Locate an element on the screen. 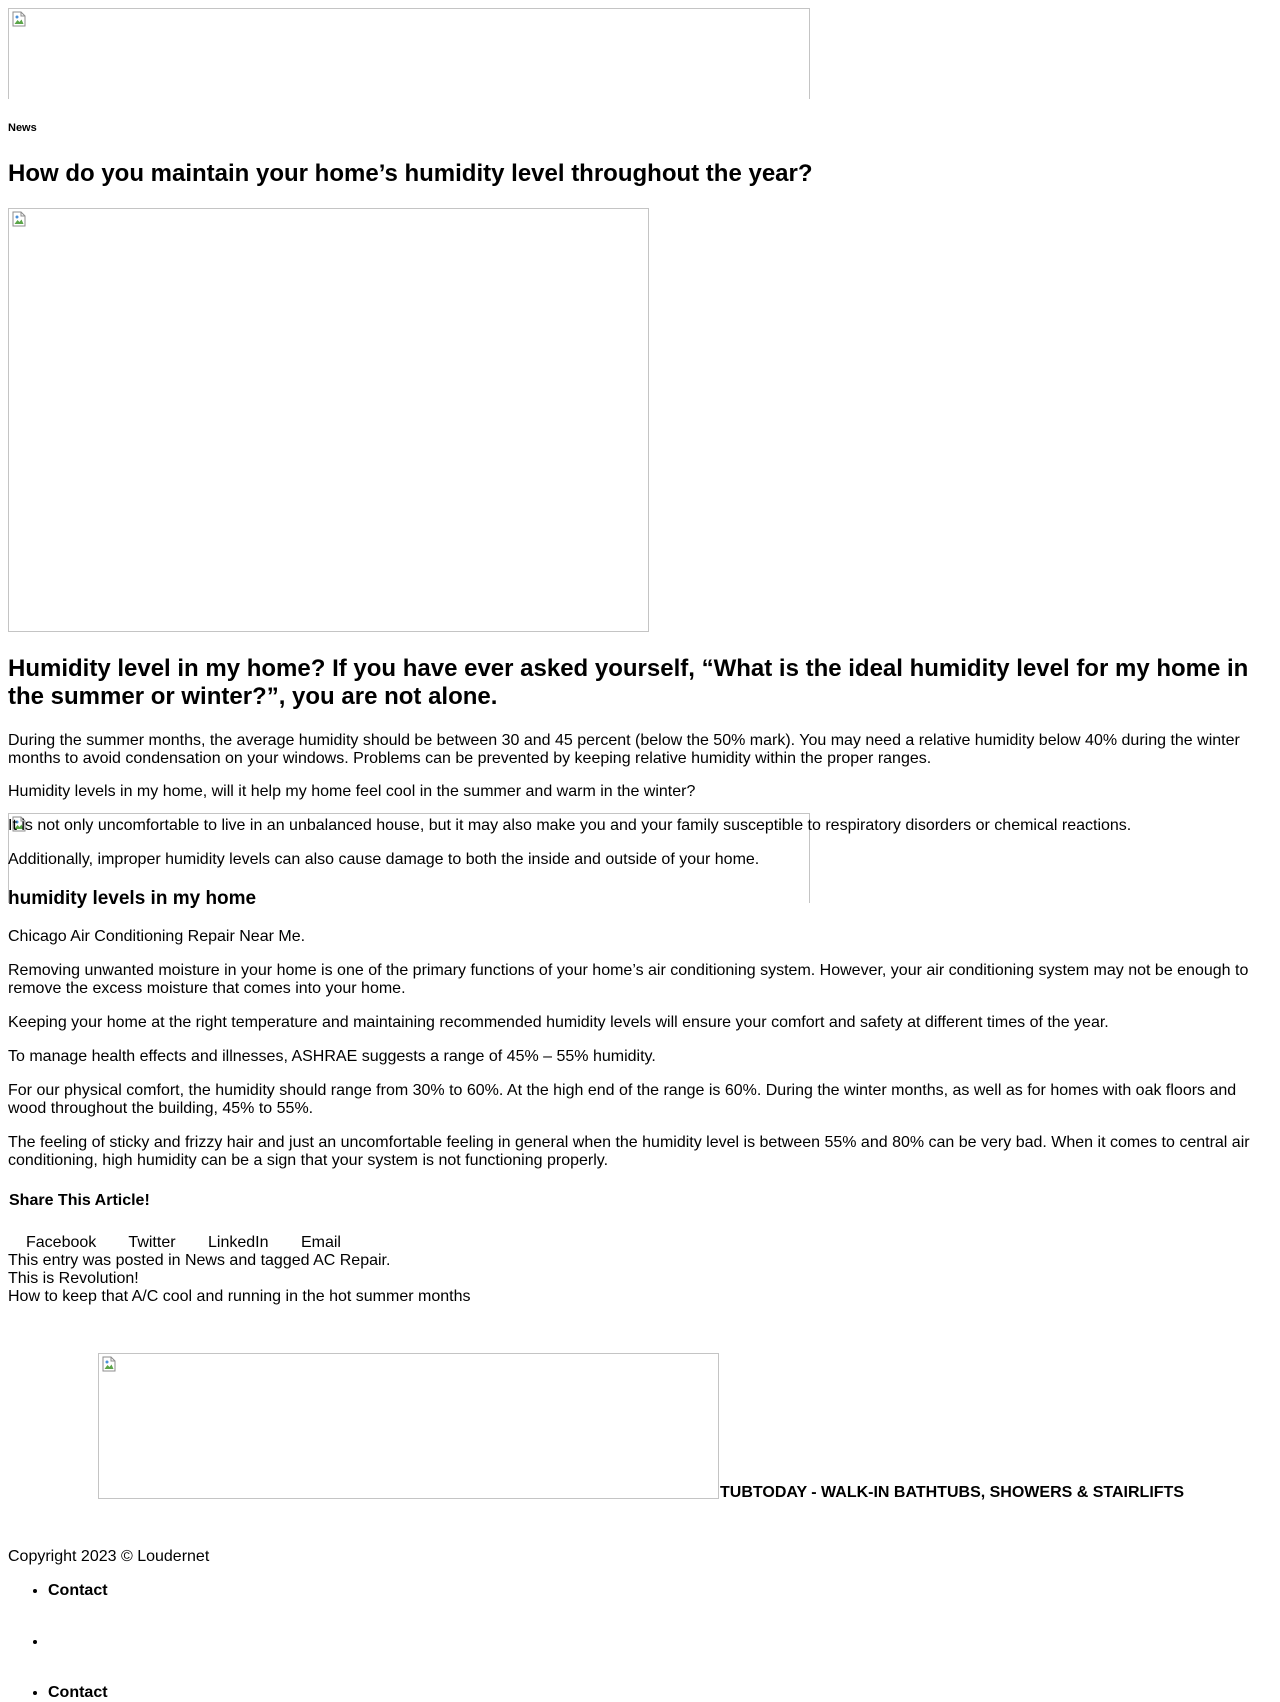  share-twitter-link: Twitter is located at coordinates (151, 1242).